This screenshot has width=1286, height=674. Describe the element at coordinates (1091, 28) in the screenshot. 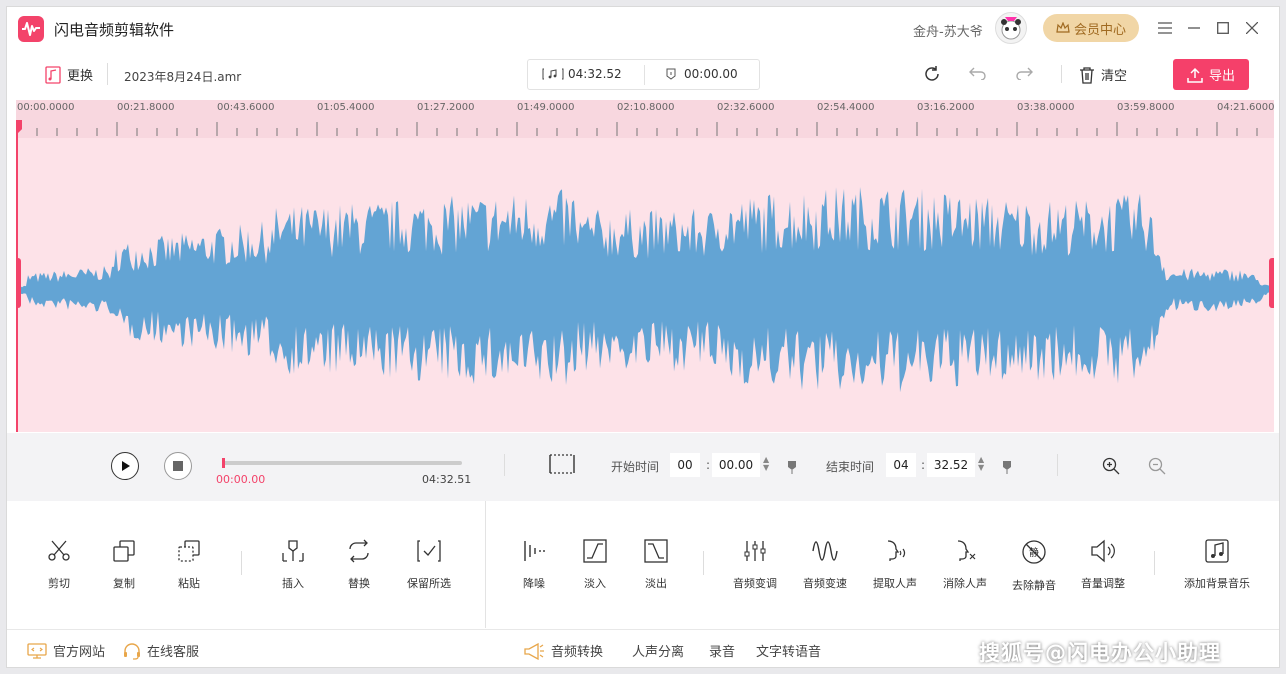

I see `vip-center-button: 会员中心` at that location.